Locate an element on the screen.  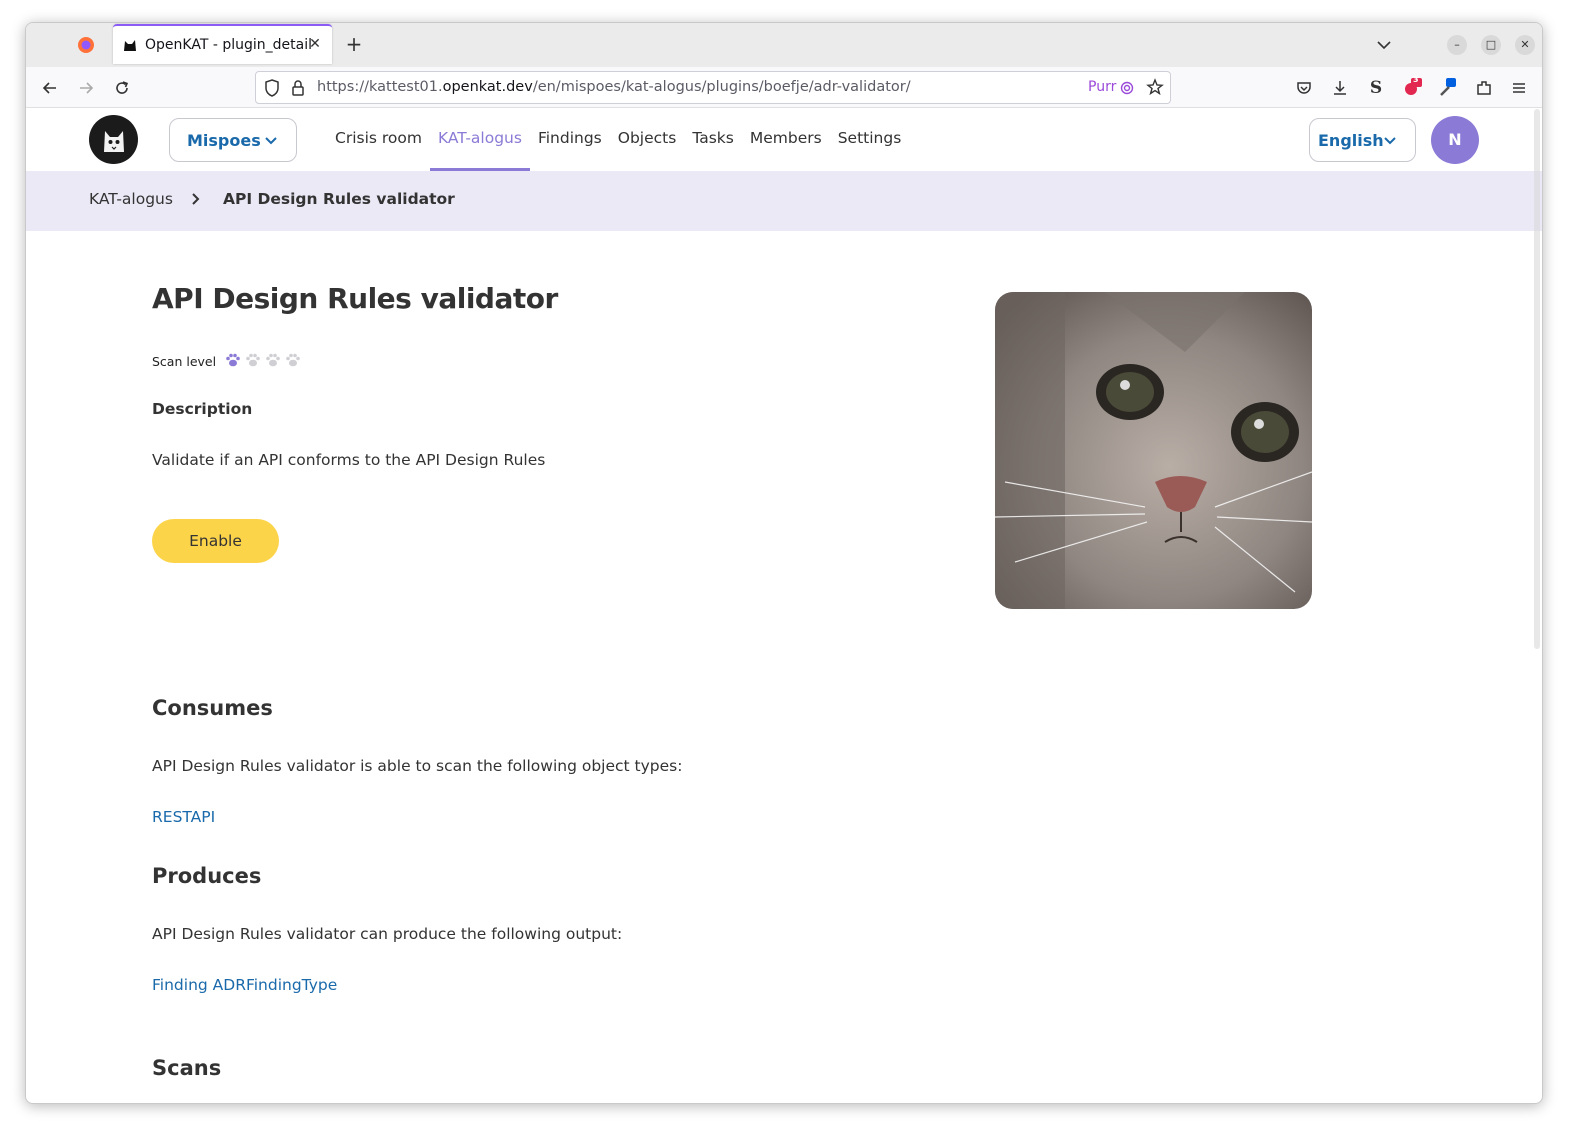
page-title: API Design Rules validator is located at coordinates (355, 298).